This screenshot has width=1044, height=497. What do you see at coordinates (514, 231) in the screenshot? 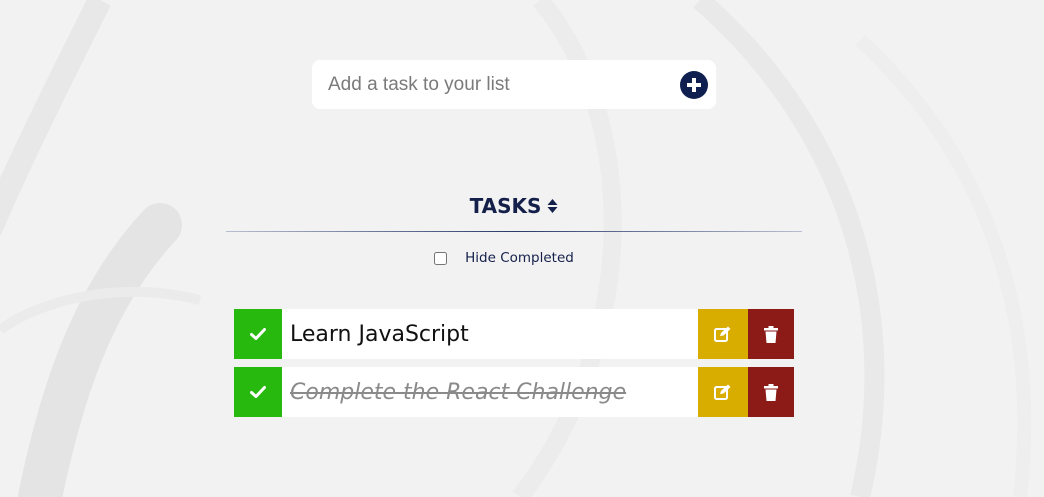
I see `divider` at bounding box center [514, 231].